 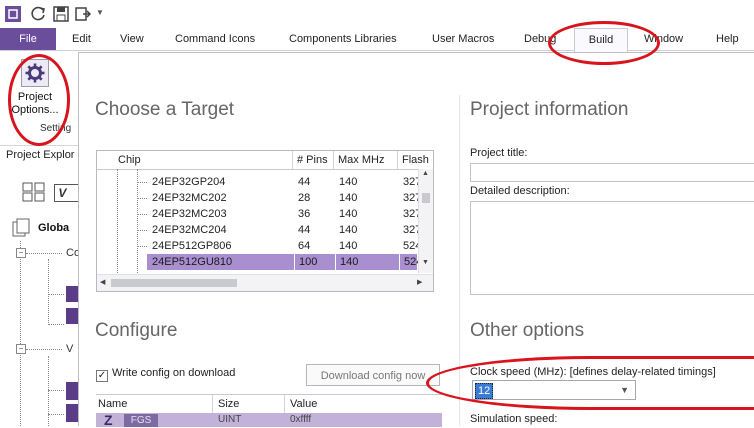 I want to click on description-label: Detailed description:, so click(x=520, y=191).